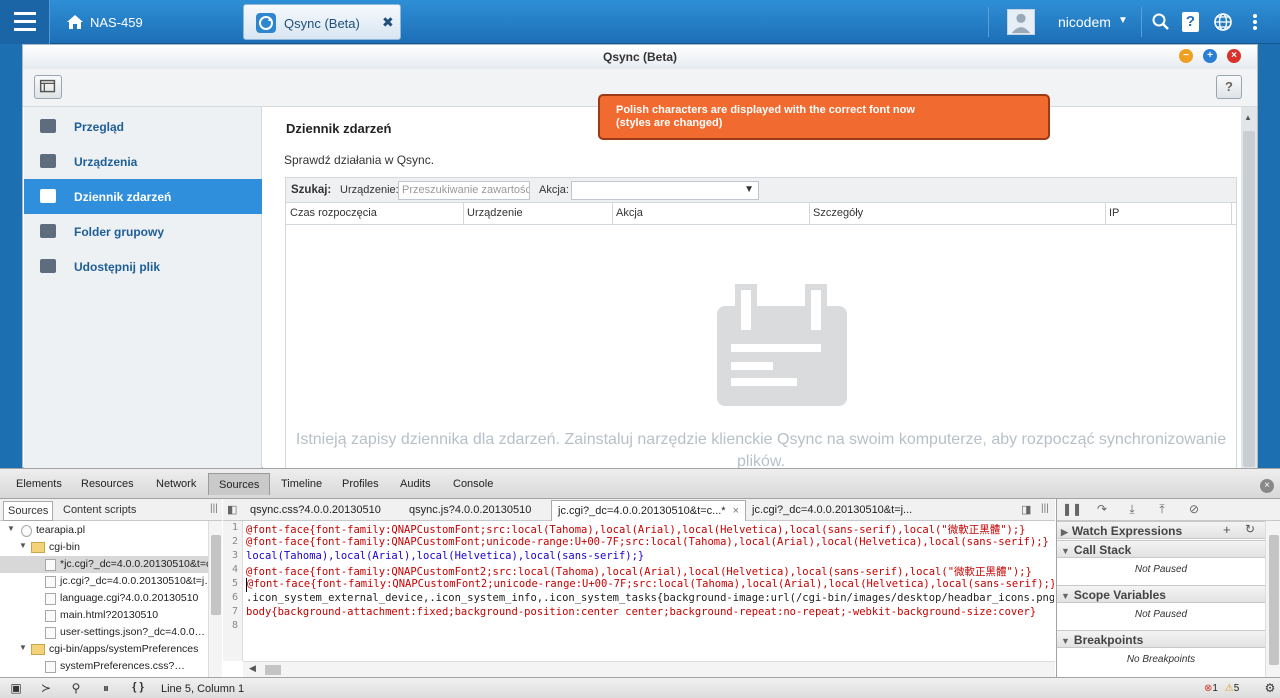  What do you see at coordinates (1267, 486) in the screenshot?
I see `close-devtools-icon: ×` at bounding box center [1267, 486].